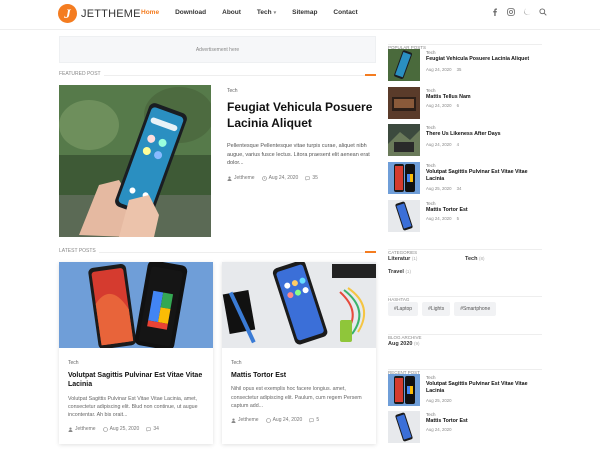 This screenshot has width=600, height=450. I want to click on date-meta: Aug 24, 2020, so click(279, 178).